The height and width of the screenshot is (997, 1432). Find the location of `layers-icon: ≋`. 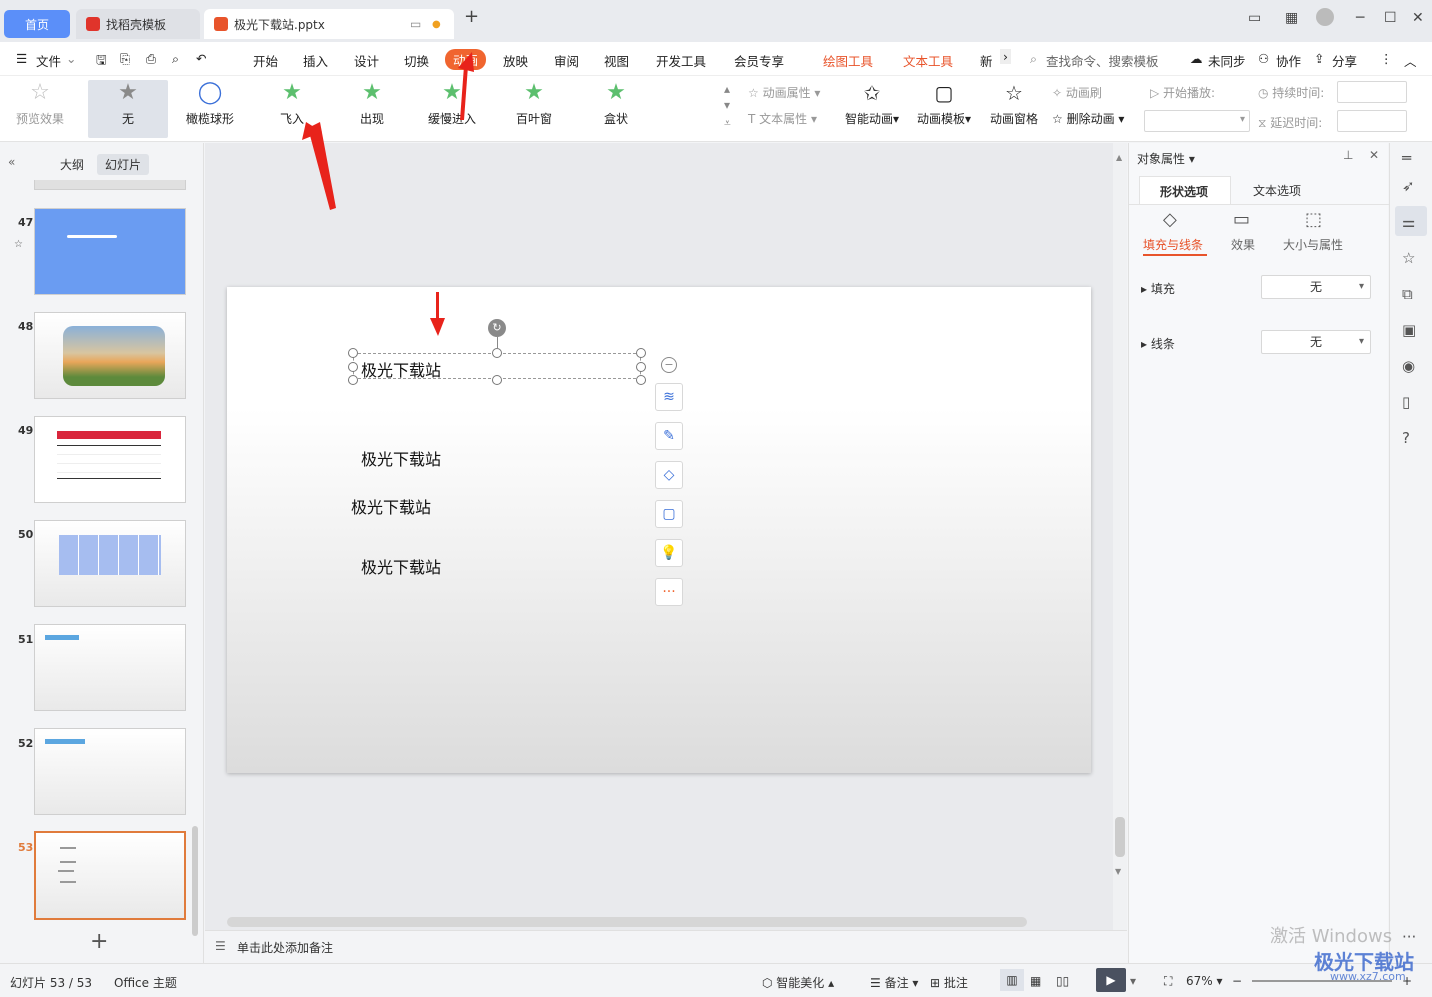

layers-icon: ≋ is located at coordinates (669, 397).